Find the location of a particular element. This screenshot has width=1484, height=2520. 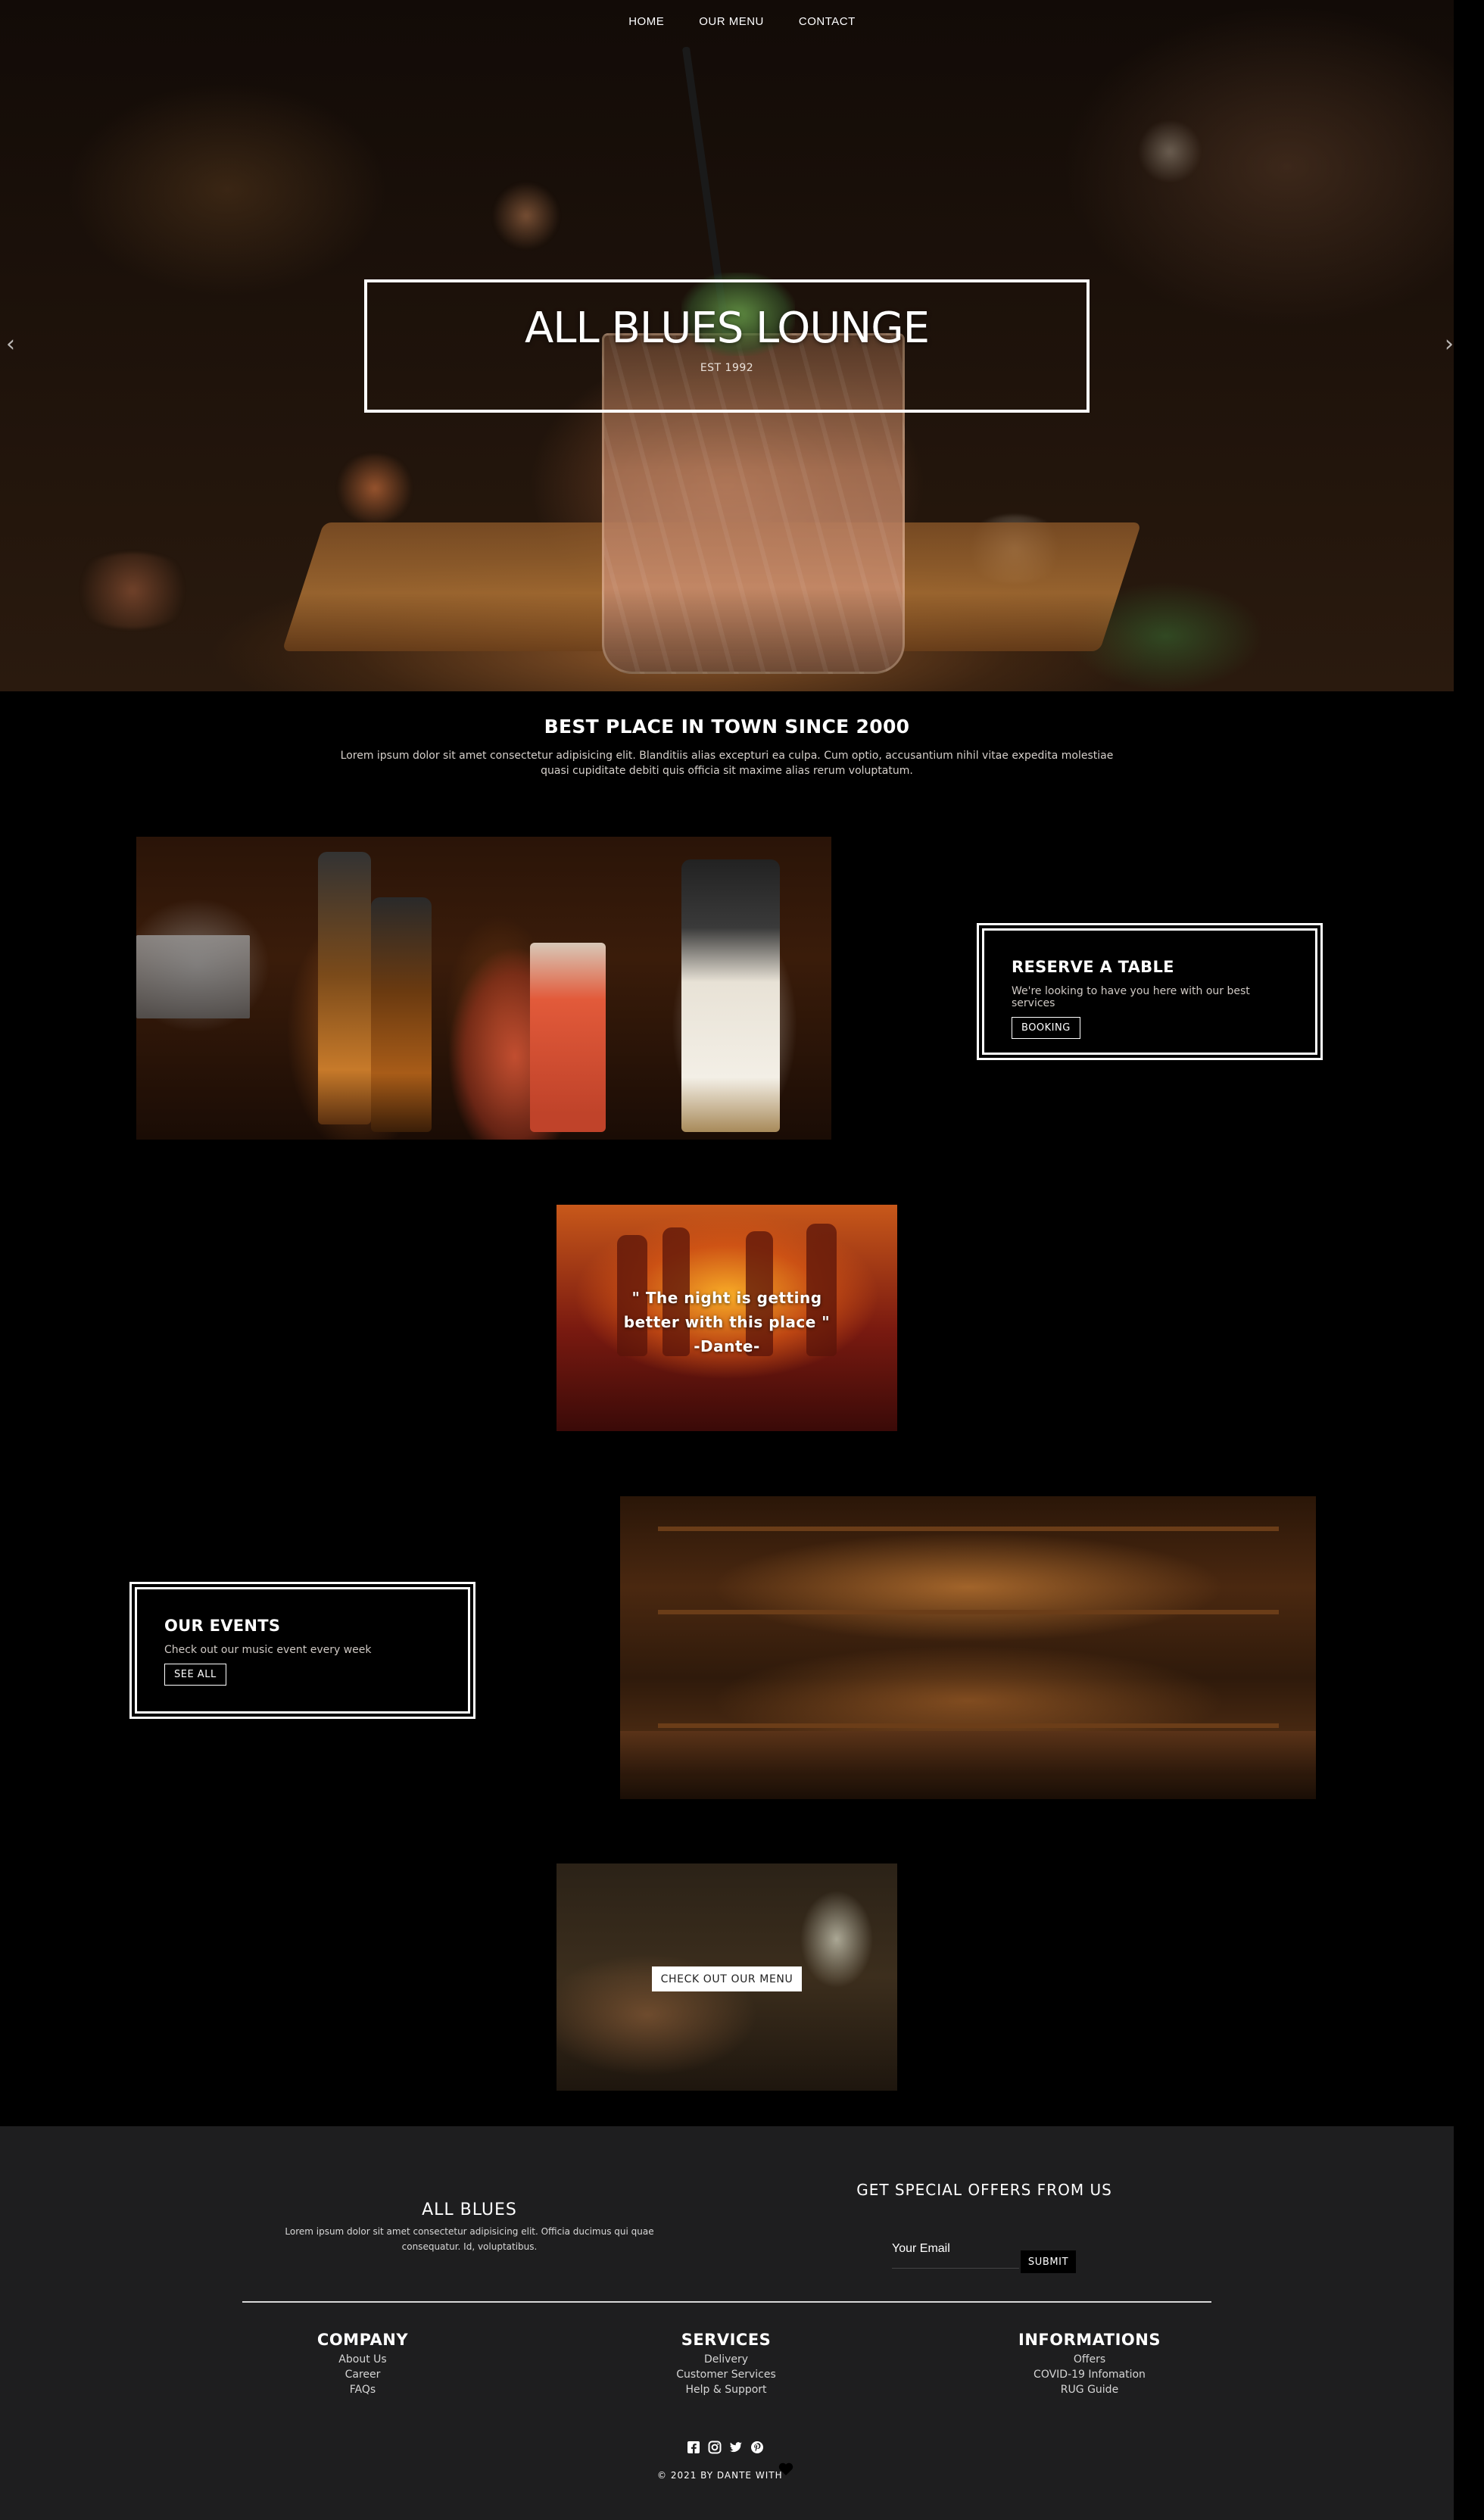

chevron-right-icon: › is located at coordinates (1449, 344).